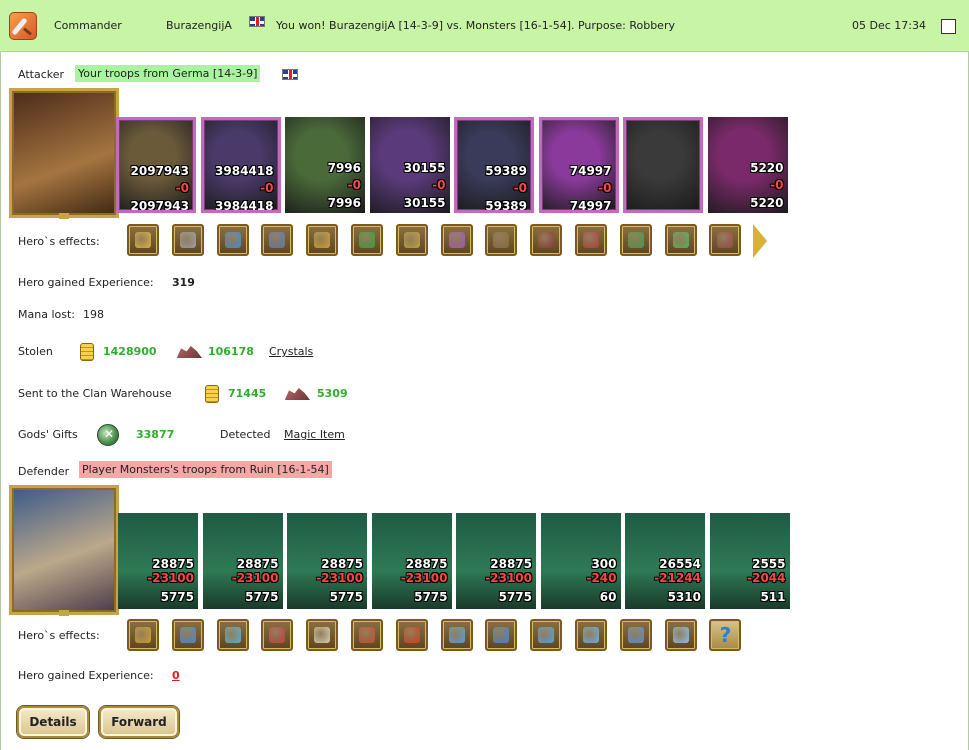 The height and width of the screenshot is (750, 969). Describe the element at coordinates (680, 240) in the screenshot. I see `sword-icon` at that location.